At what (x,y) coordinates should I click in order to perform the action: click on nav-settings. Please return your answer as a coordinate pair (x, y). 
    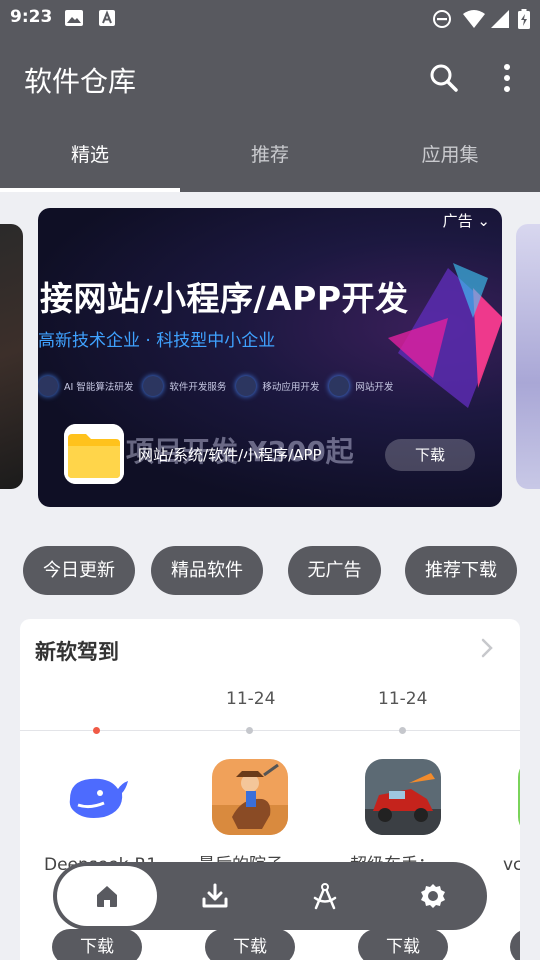
    Looking at the image, I should click on (433, 896).